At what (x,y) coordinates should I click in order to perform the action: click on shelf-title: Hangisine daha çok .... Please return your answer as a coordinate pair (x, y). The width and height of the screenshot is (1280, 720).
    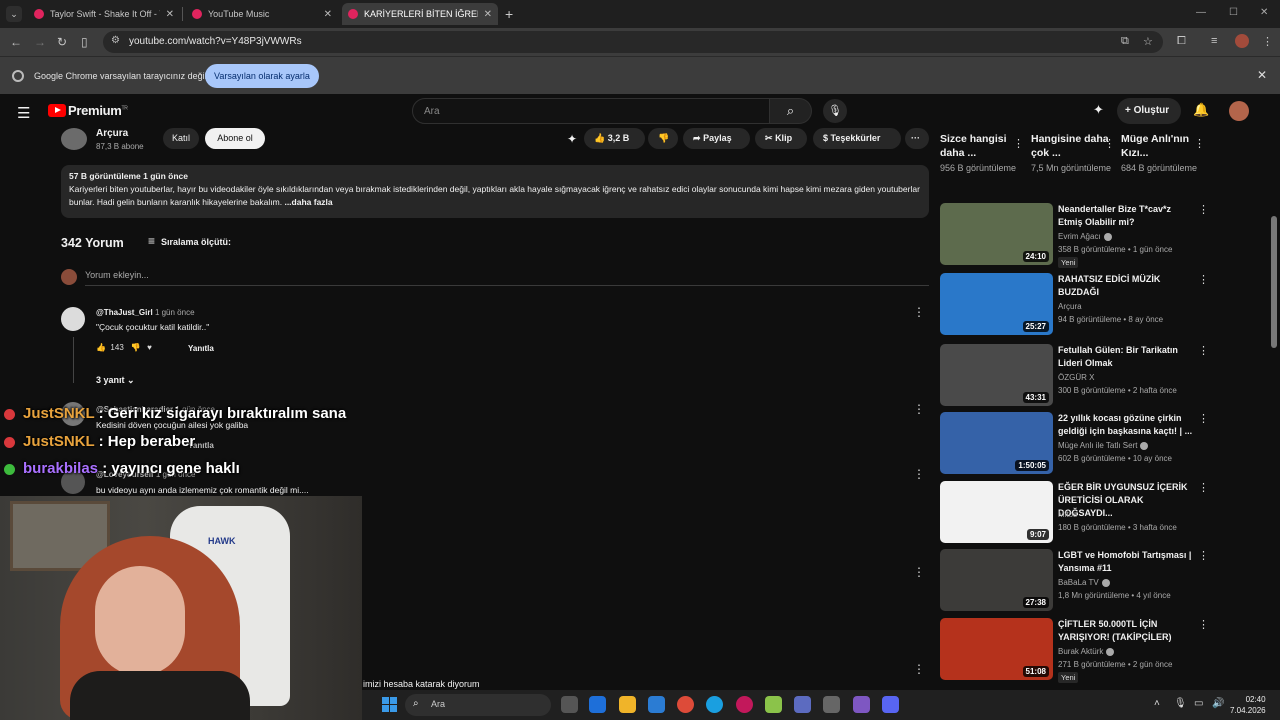
    Looking at the image, I should click on (1073, 146).